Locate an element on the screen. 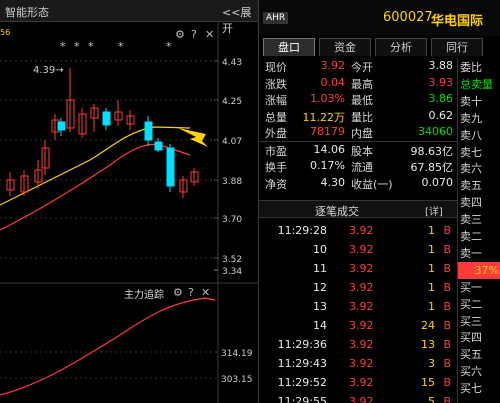 This screenshot has height=403, width=500. tab-funds: 资金 is located at coordinates (345, 47).